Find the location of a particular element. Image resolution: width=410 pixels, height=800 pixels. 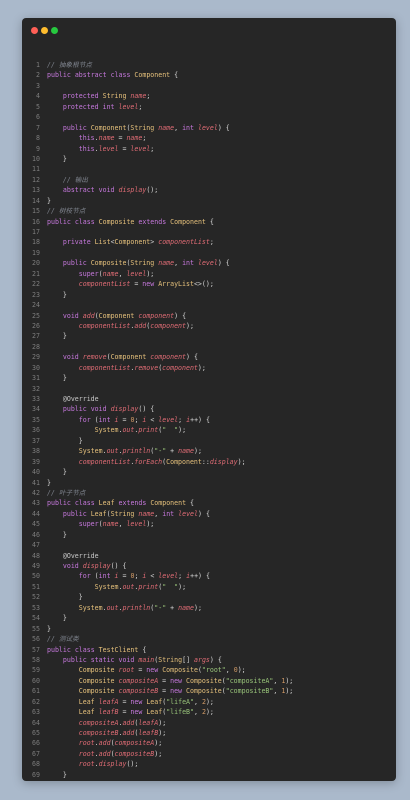

line-text: protected String name; is located at coordinates (106, 96).